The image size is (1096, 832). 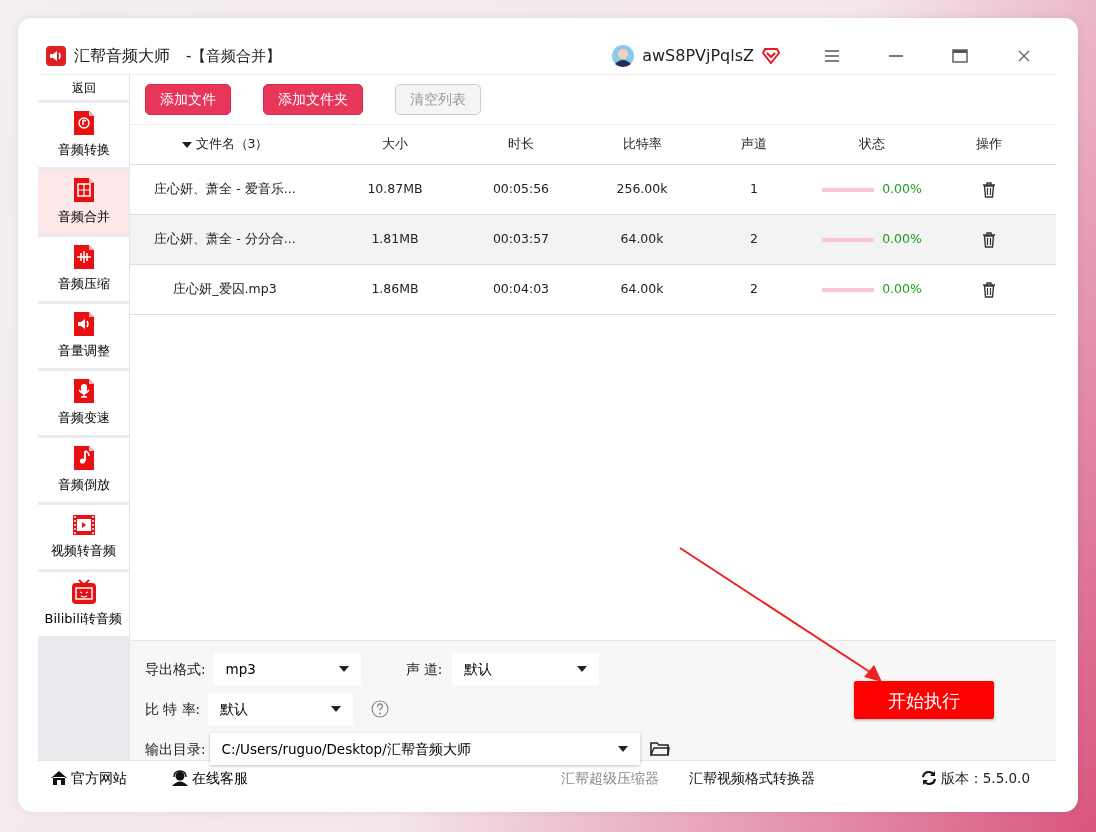 I want to click on table-cell-text: 00:03:57, so click(x=521, y=239).